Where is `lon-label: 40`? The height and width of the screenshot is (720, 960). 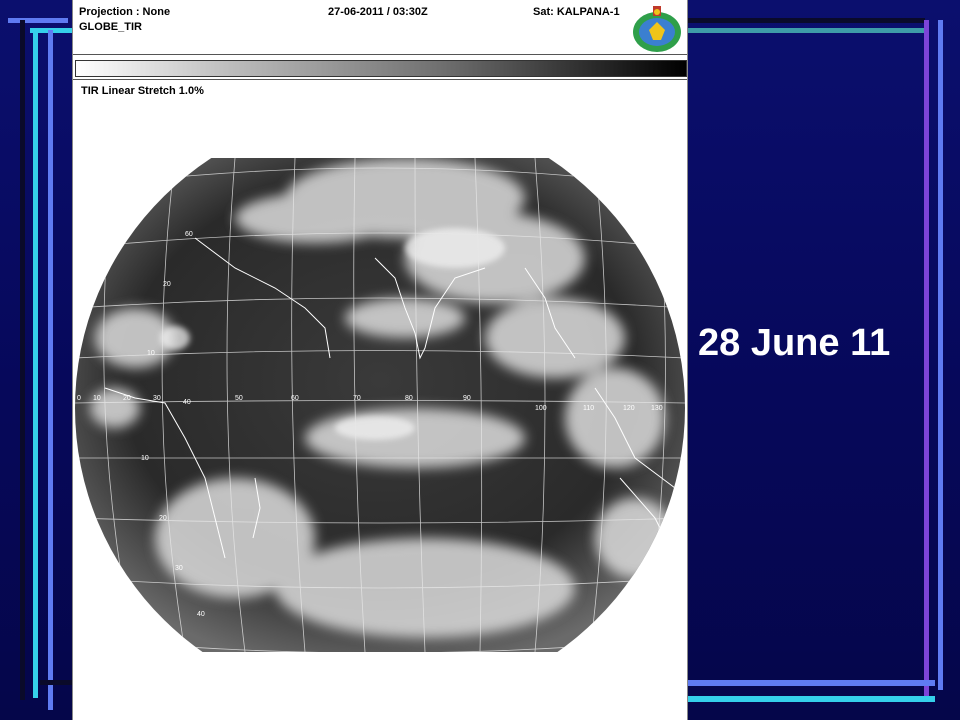 lon-label: 40 is located at coordinates (187, 402).